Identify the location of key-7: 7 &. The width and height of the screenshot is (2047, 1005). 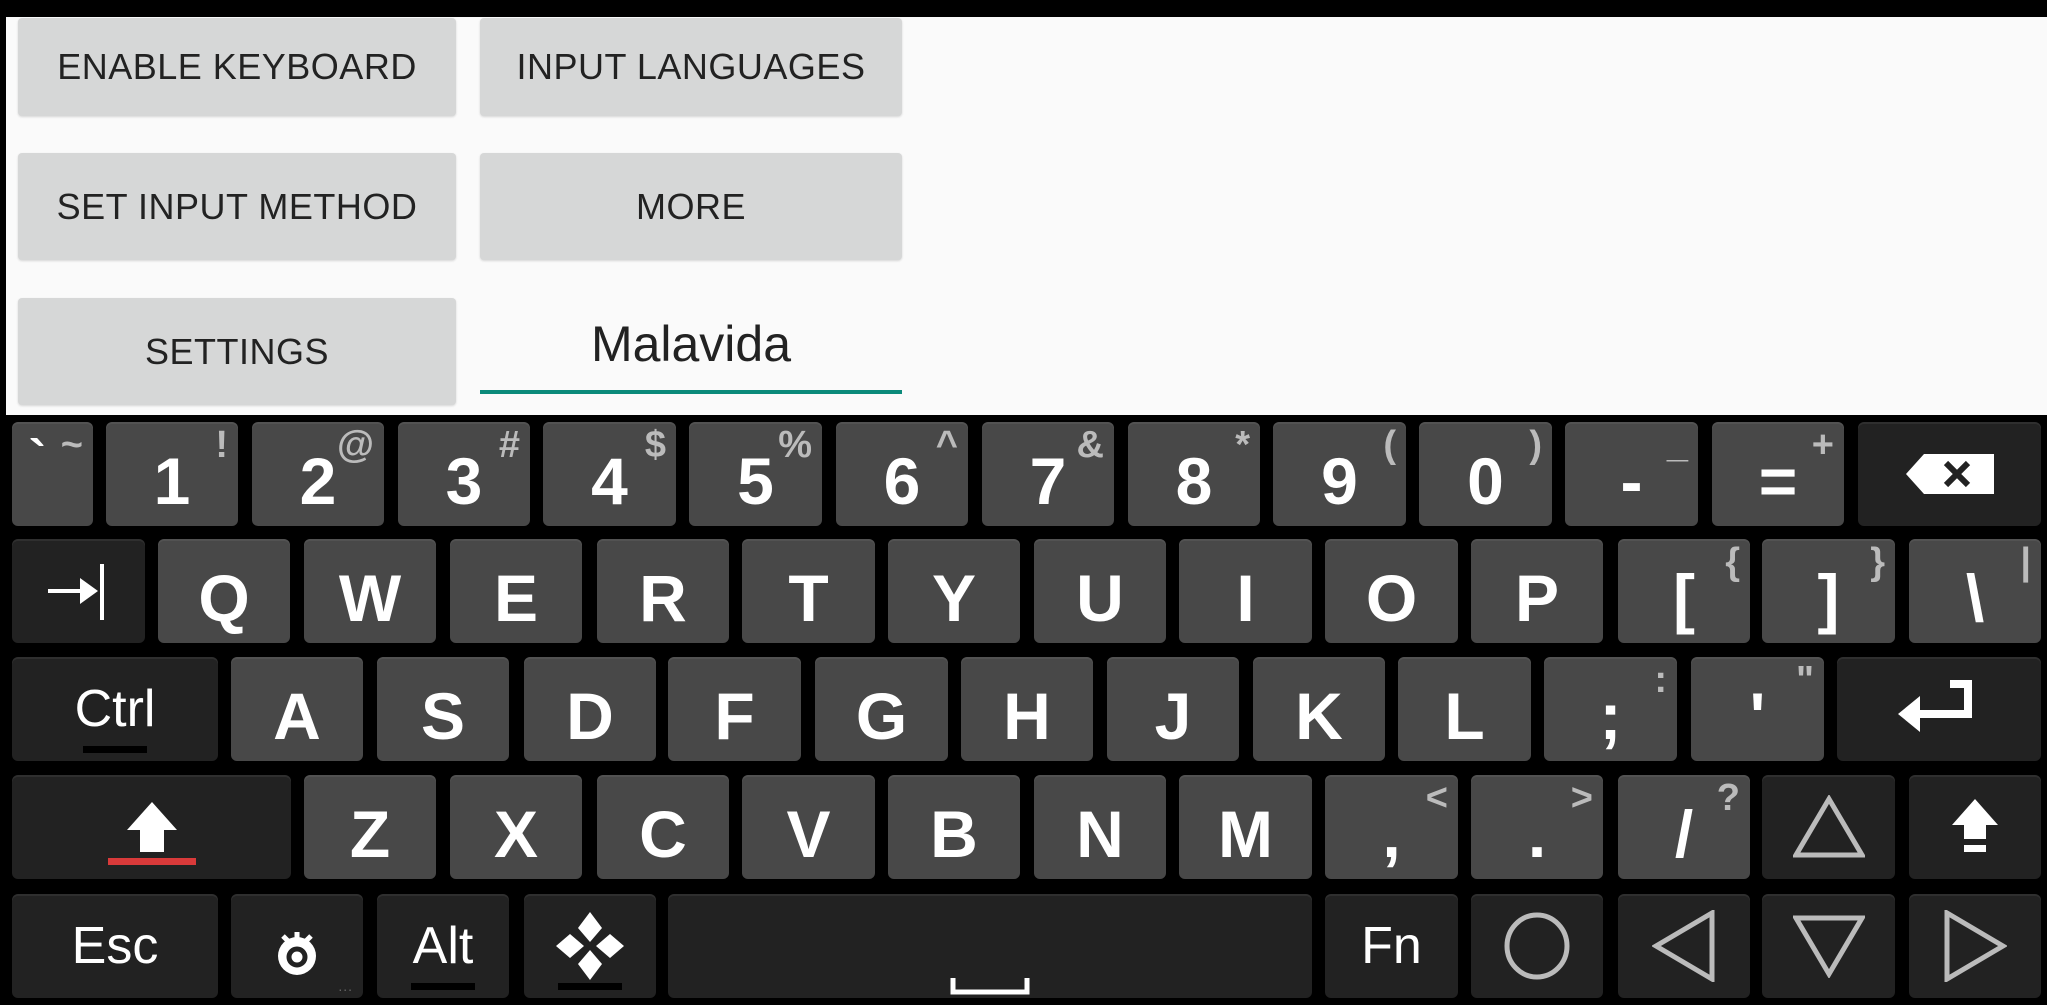
(1048, 474).